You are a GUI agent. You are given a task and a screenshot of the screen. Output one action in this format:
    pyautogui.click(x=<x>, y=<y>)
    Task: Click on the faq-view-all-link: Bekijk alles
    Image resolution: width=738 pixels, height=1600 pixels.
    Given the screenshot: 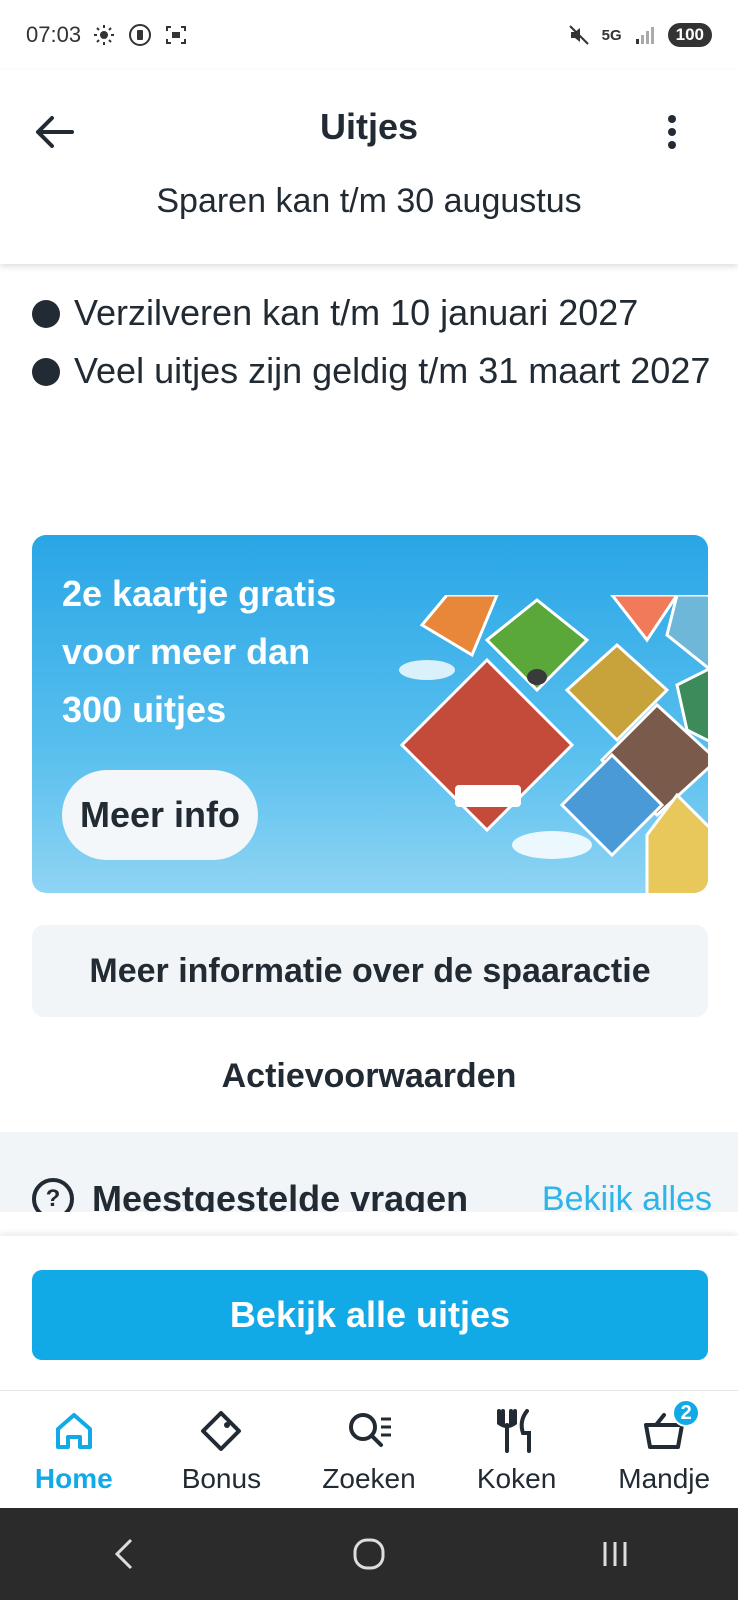 What is the action you would take?
    pyautogui.click(x=627, y=1196)
    